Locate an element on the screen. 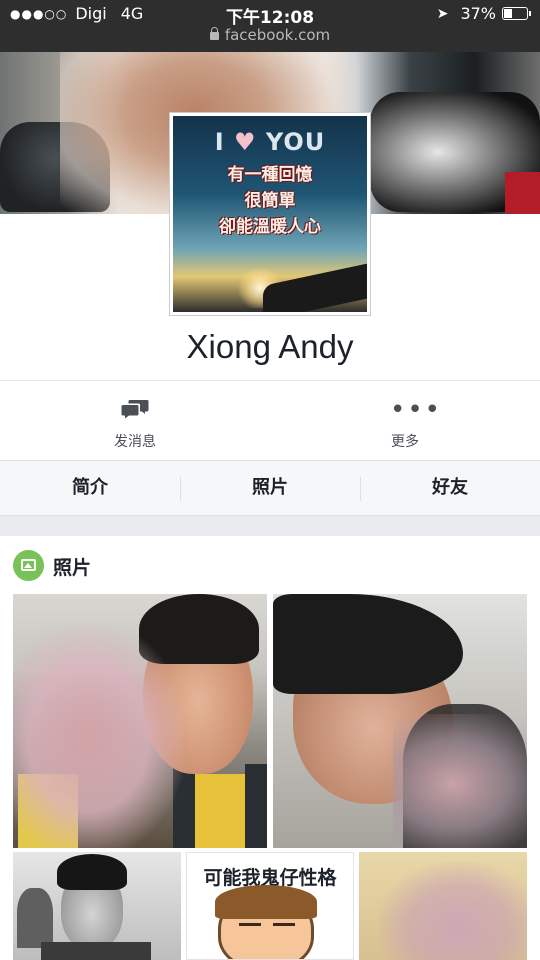 The image size is (540, 960). profile-actions: 发消息 ••• 更多 is located at coordinates (270, 420).